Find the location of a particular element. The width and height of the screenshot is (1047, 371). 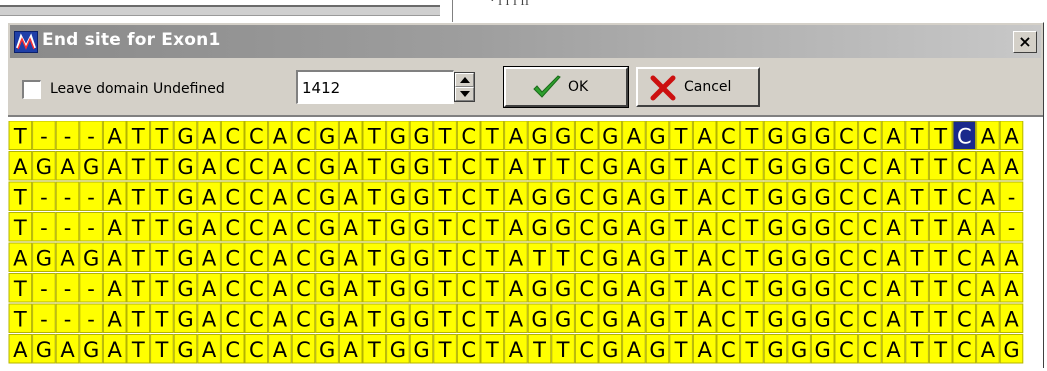

cancel-button: Cancel is located at coordinates (698, 87).